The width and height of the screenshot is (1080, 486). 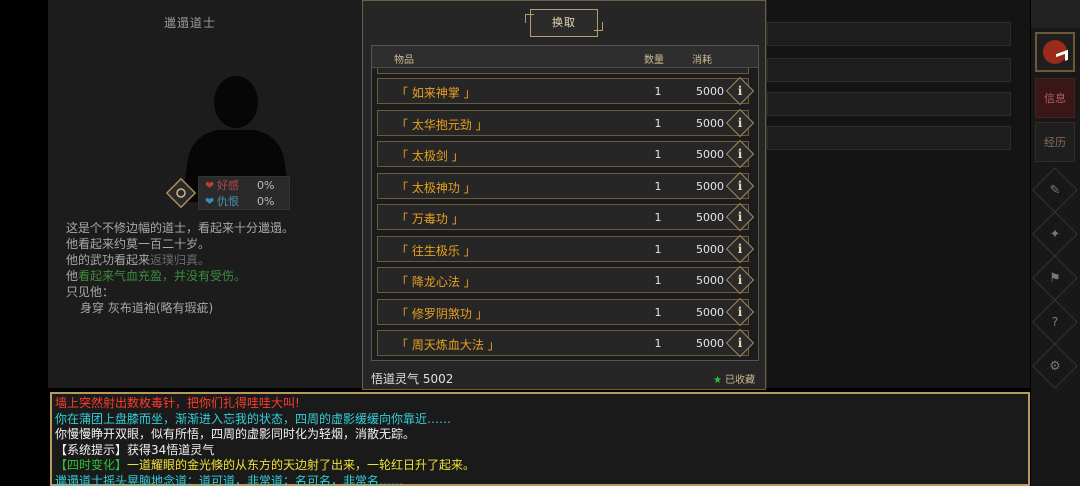 I want to click on sidebar-top, so click(x=1055, y=14).